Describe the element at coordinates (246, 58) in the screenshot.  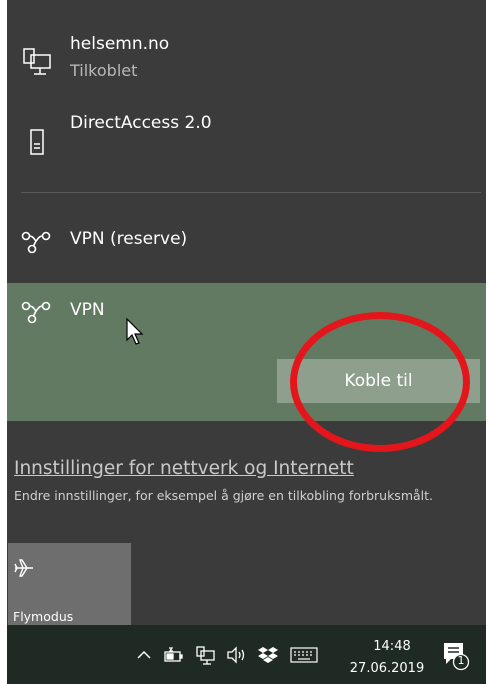
I see `network-item-helsemn: helsemn.no Tilkoblet` at that location.